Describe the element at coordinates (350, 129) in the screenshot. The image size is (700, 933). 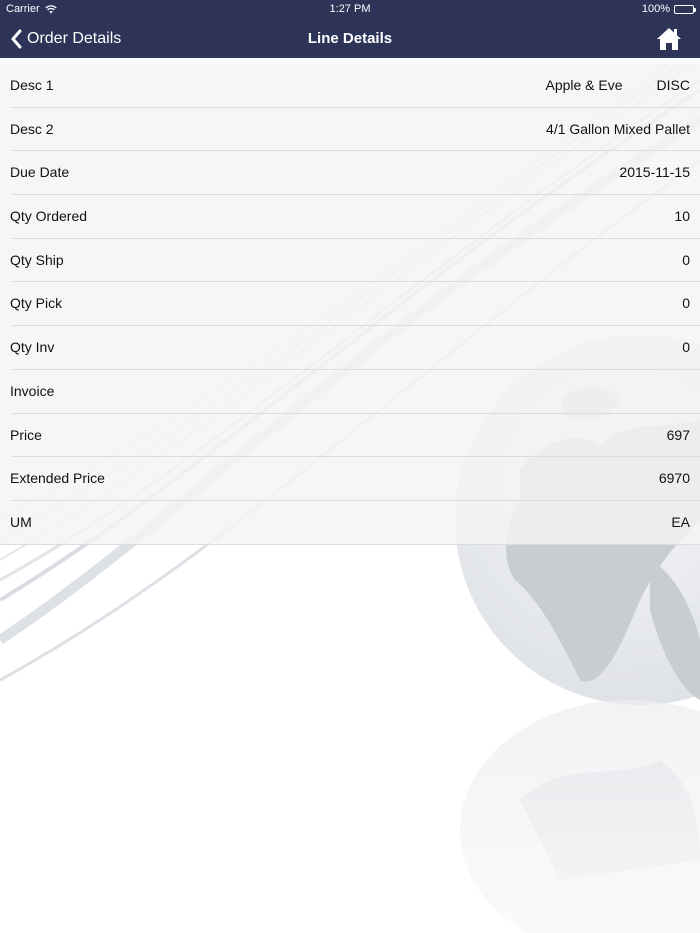
I see `detail-row-desc2: Desc 2 4/1 Gallon Mixed Pallet` at that location.